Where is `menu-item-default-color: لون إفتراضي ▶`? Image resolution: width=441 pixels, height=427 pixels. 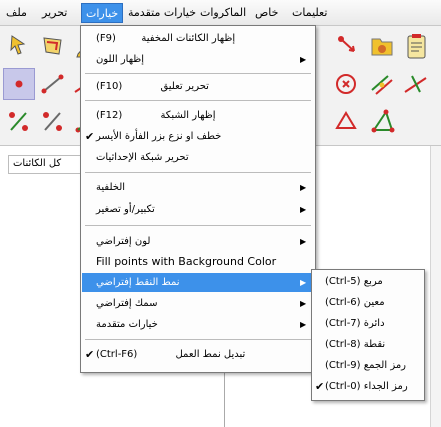 menu-item-default-color: لون إفتراضي ▶ is located at coordinates (198, 241).